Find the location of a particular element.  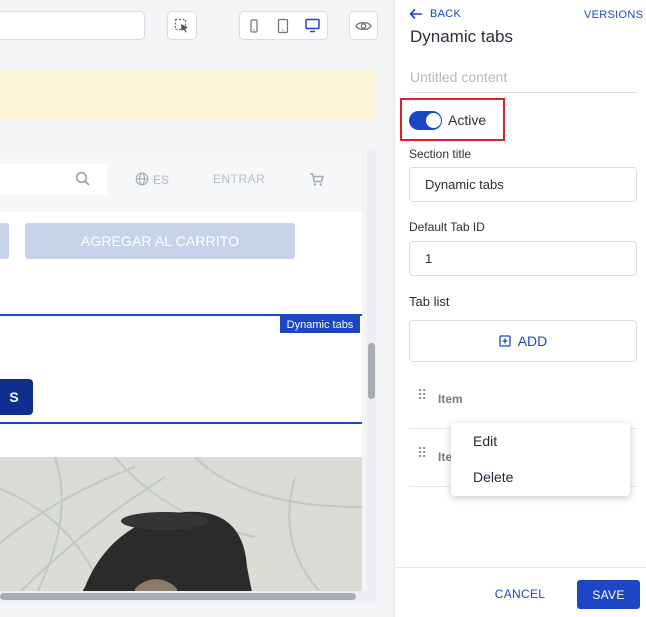

notice-banner is located at coordinates (188, 94).